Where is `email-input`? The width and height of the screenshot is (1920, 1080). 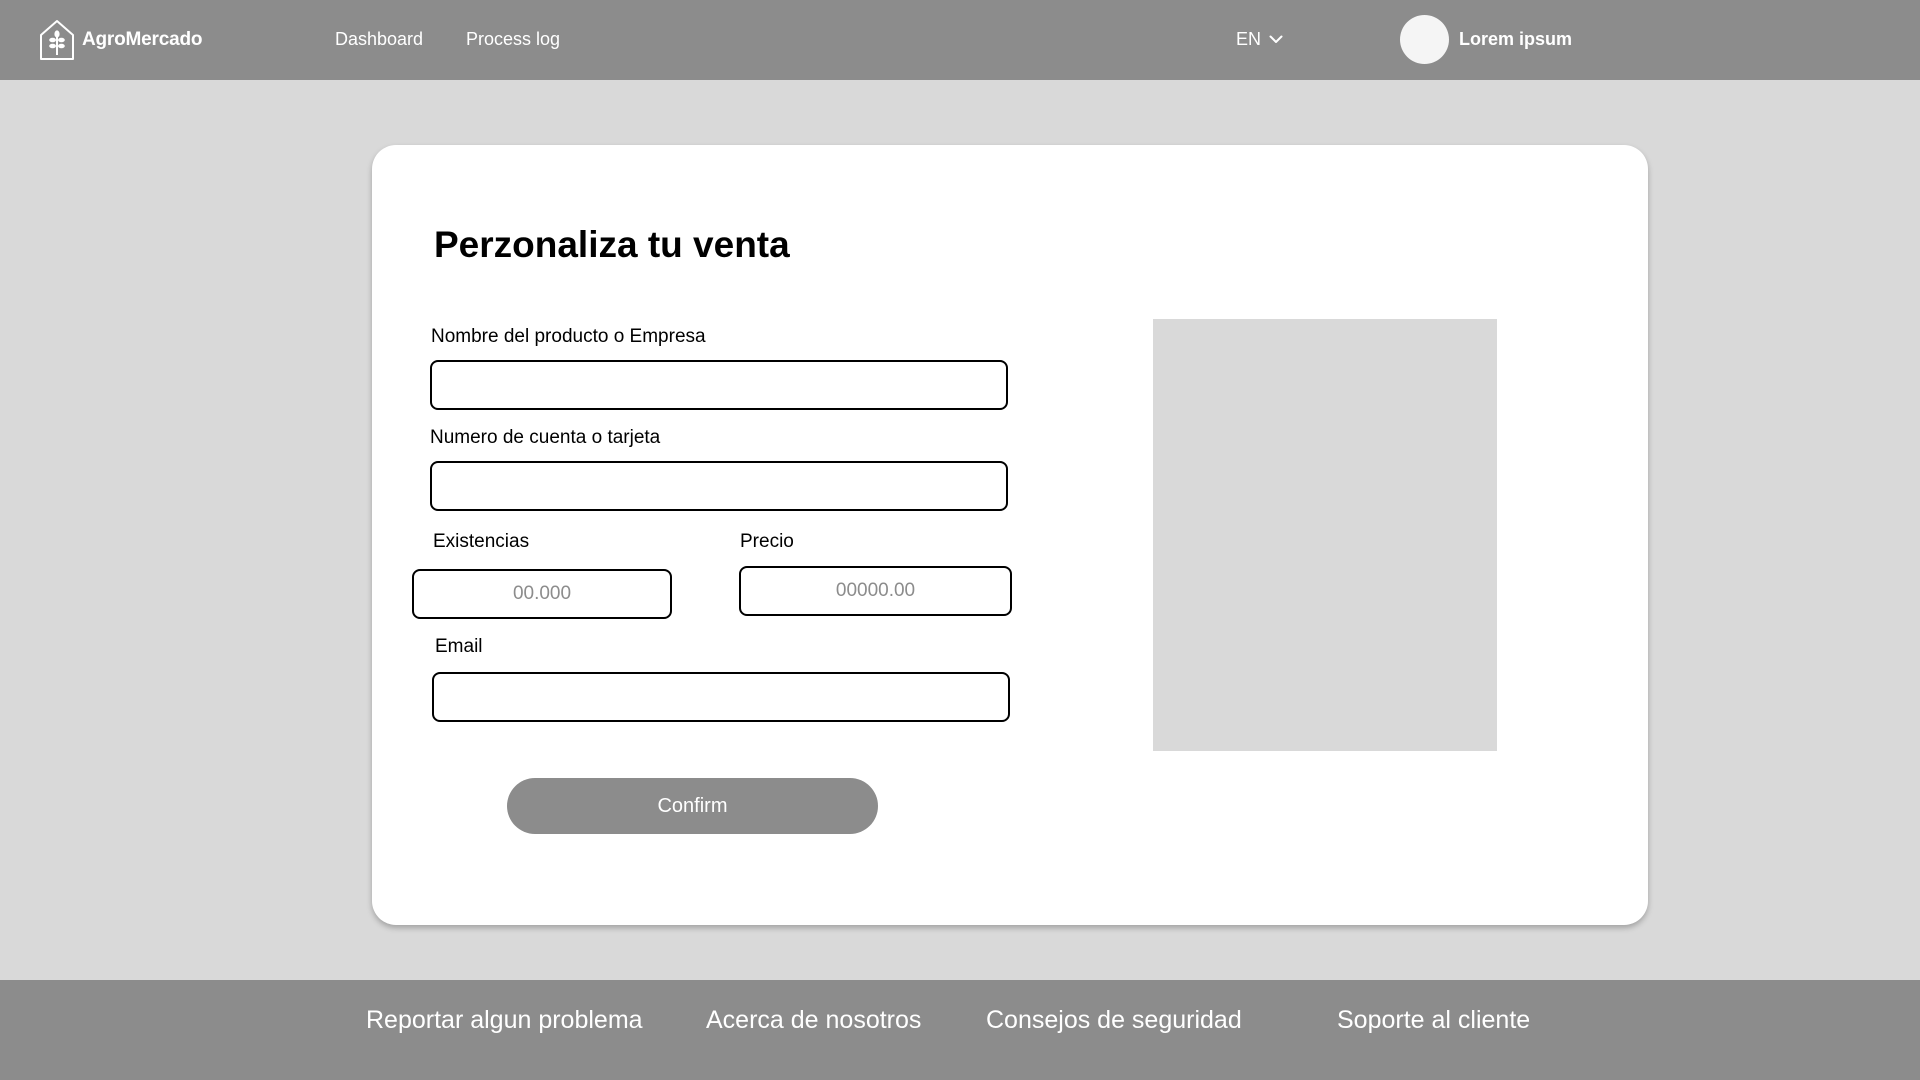
email-input is located at coordinates (721, 697).